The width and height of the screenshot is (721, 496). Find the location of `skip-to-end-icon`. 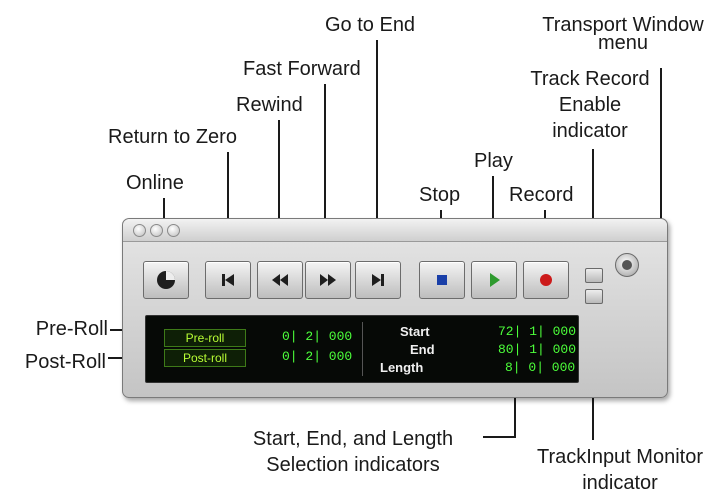

skip-to-end-icon is located at coordinates (378, 280).